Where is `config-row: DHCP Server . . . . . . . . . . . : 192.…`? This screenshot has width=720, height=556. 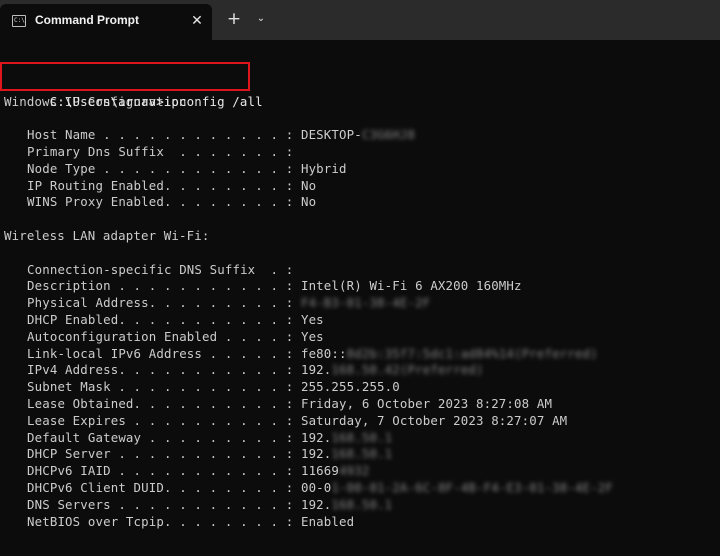 config-row: DHCP Server . . . . . . . . . . . : 192.… is located at coordinates (360, 454).